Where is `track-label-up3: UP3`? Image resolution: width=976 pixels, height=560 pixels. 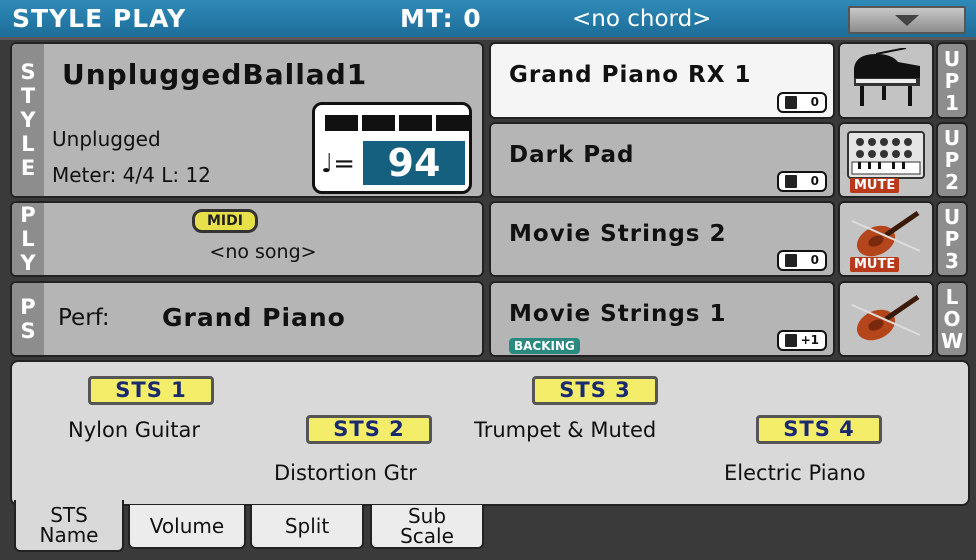
track-label-up3: UP3 is located at coordinates (952, 239).